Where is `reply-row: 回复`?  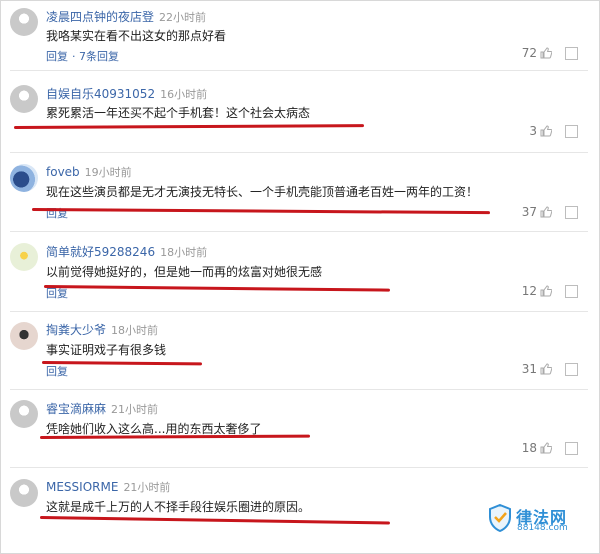 reply-row: 回复 is located at coordinates (57, 371).